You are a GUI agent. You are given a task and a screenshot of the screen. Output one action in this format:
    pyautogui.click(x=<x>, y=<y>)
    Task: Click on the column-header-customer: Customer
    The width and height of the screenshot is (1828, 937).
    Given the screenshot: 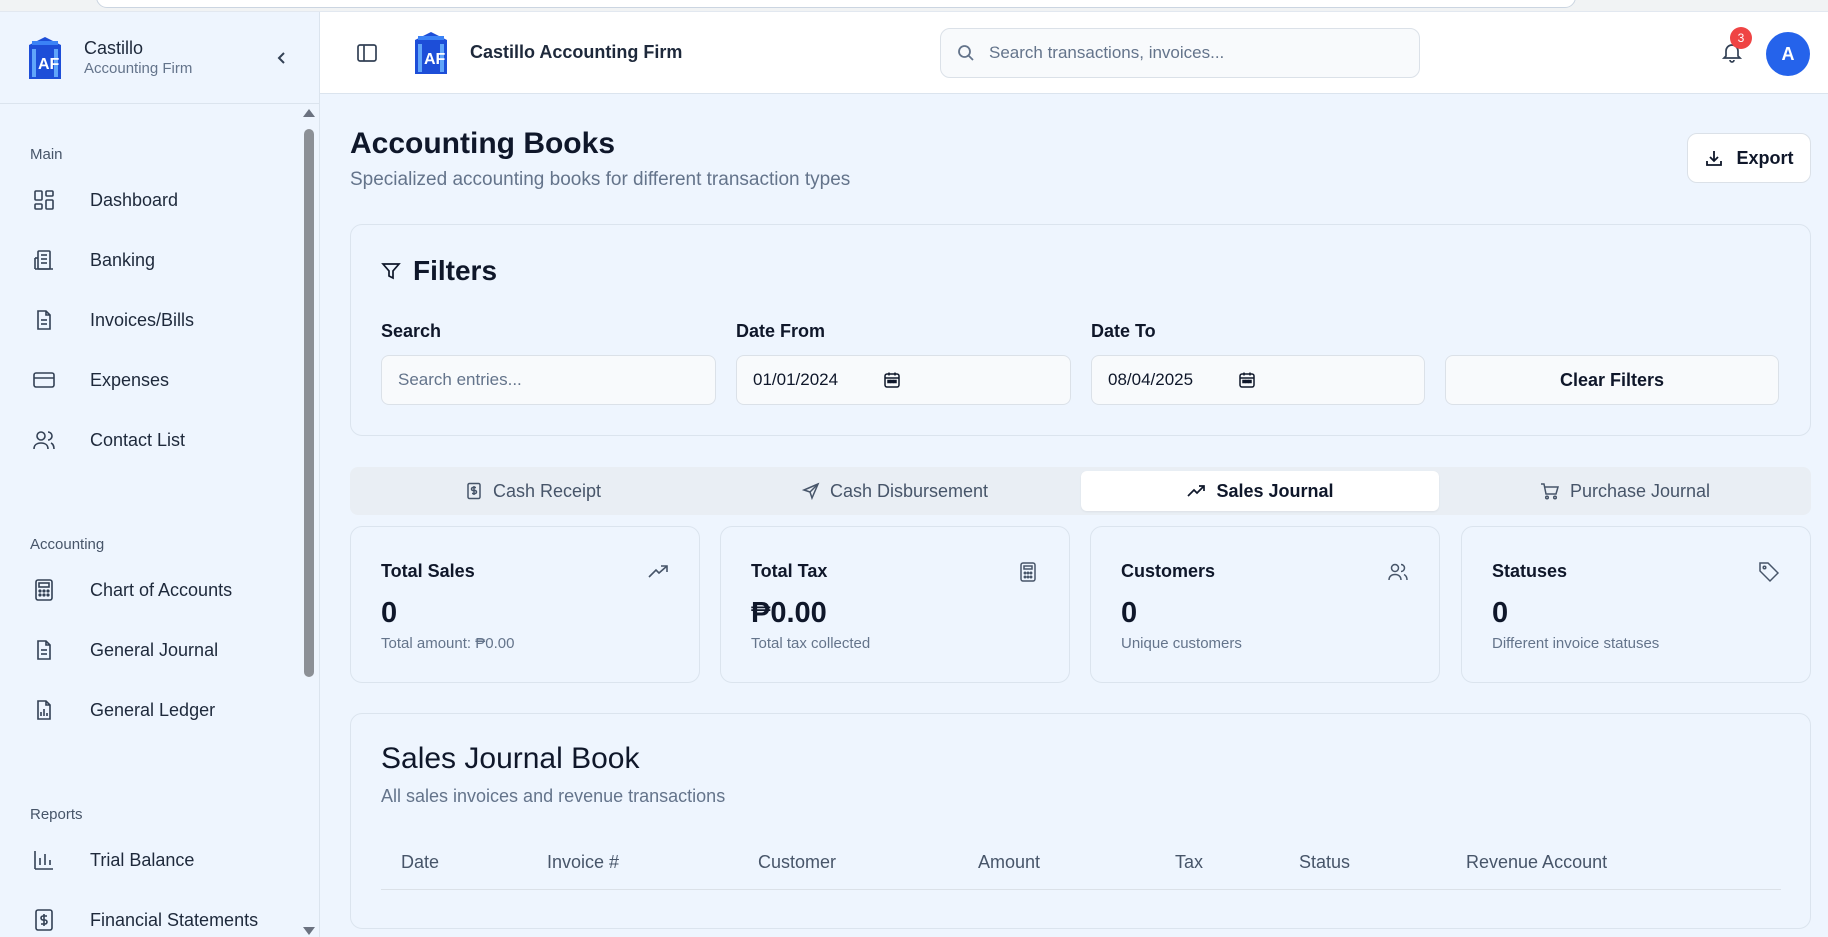 What is the action you would take?
    pyautogui.click(x=797, y=862)
    